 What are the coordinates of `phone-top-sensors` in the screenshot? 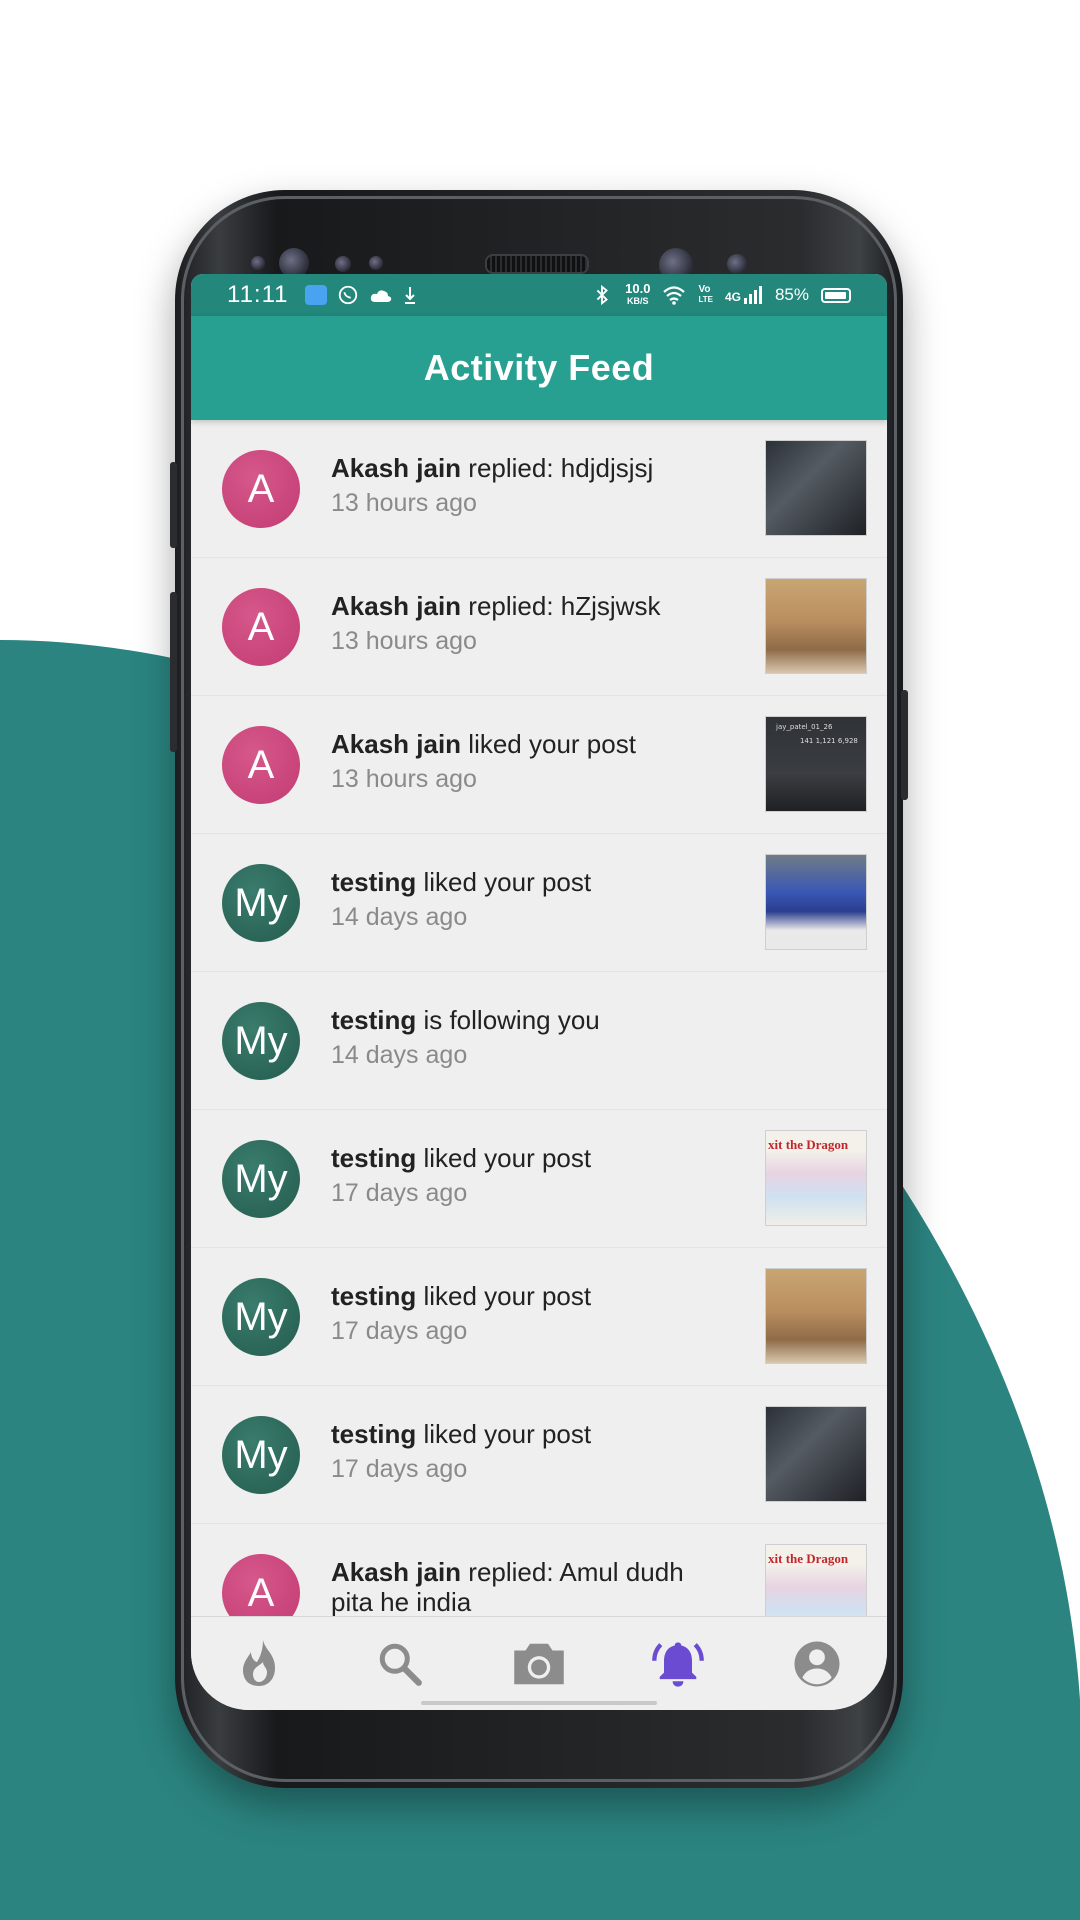 It's located at (539, 251).